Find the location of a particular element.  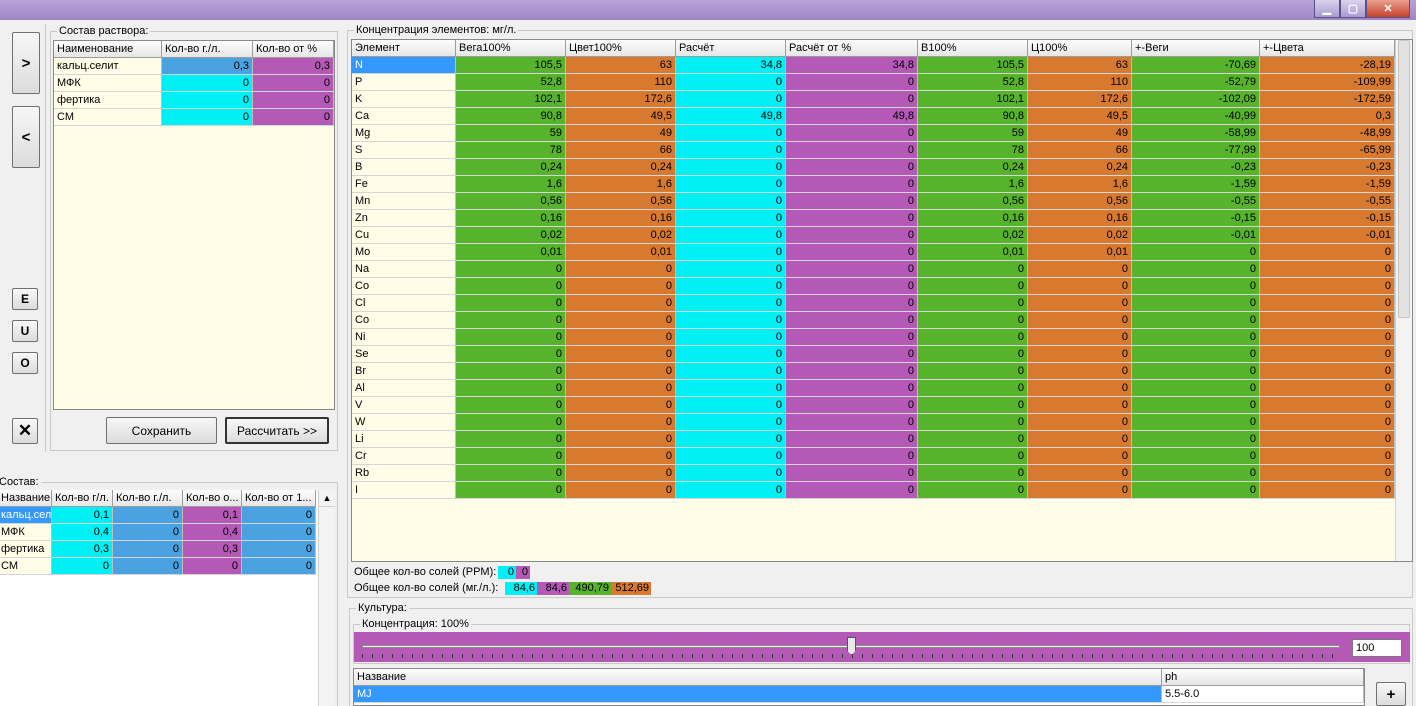

add-to-solution-button: > is located at coordinates (26, 63).